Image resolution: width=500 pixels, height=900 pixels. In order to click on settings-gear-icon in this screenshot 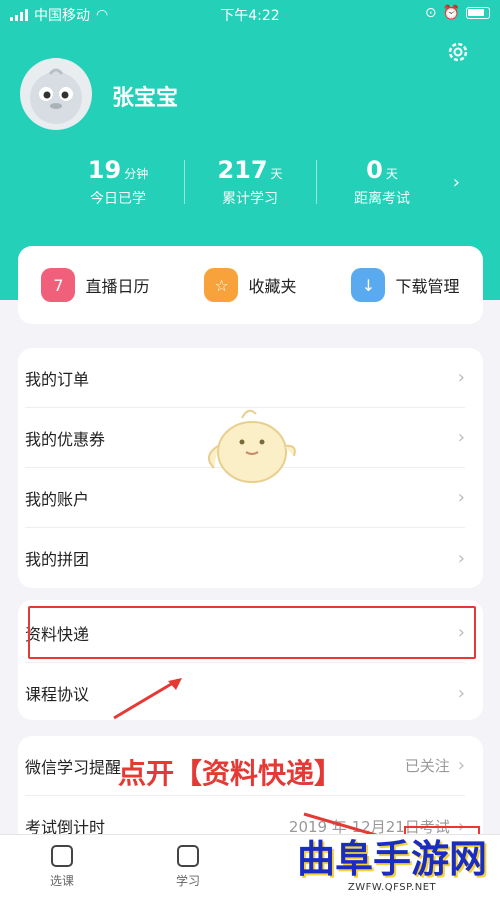, I will do `click(458, 52)`.